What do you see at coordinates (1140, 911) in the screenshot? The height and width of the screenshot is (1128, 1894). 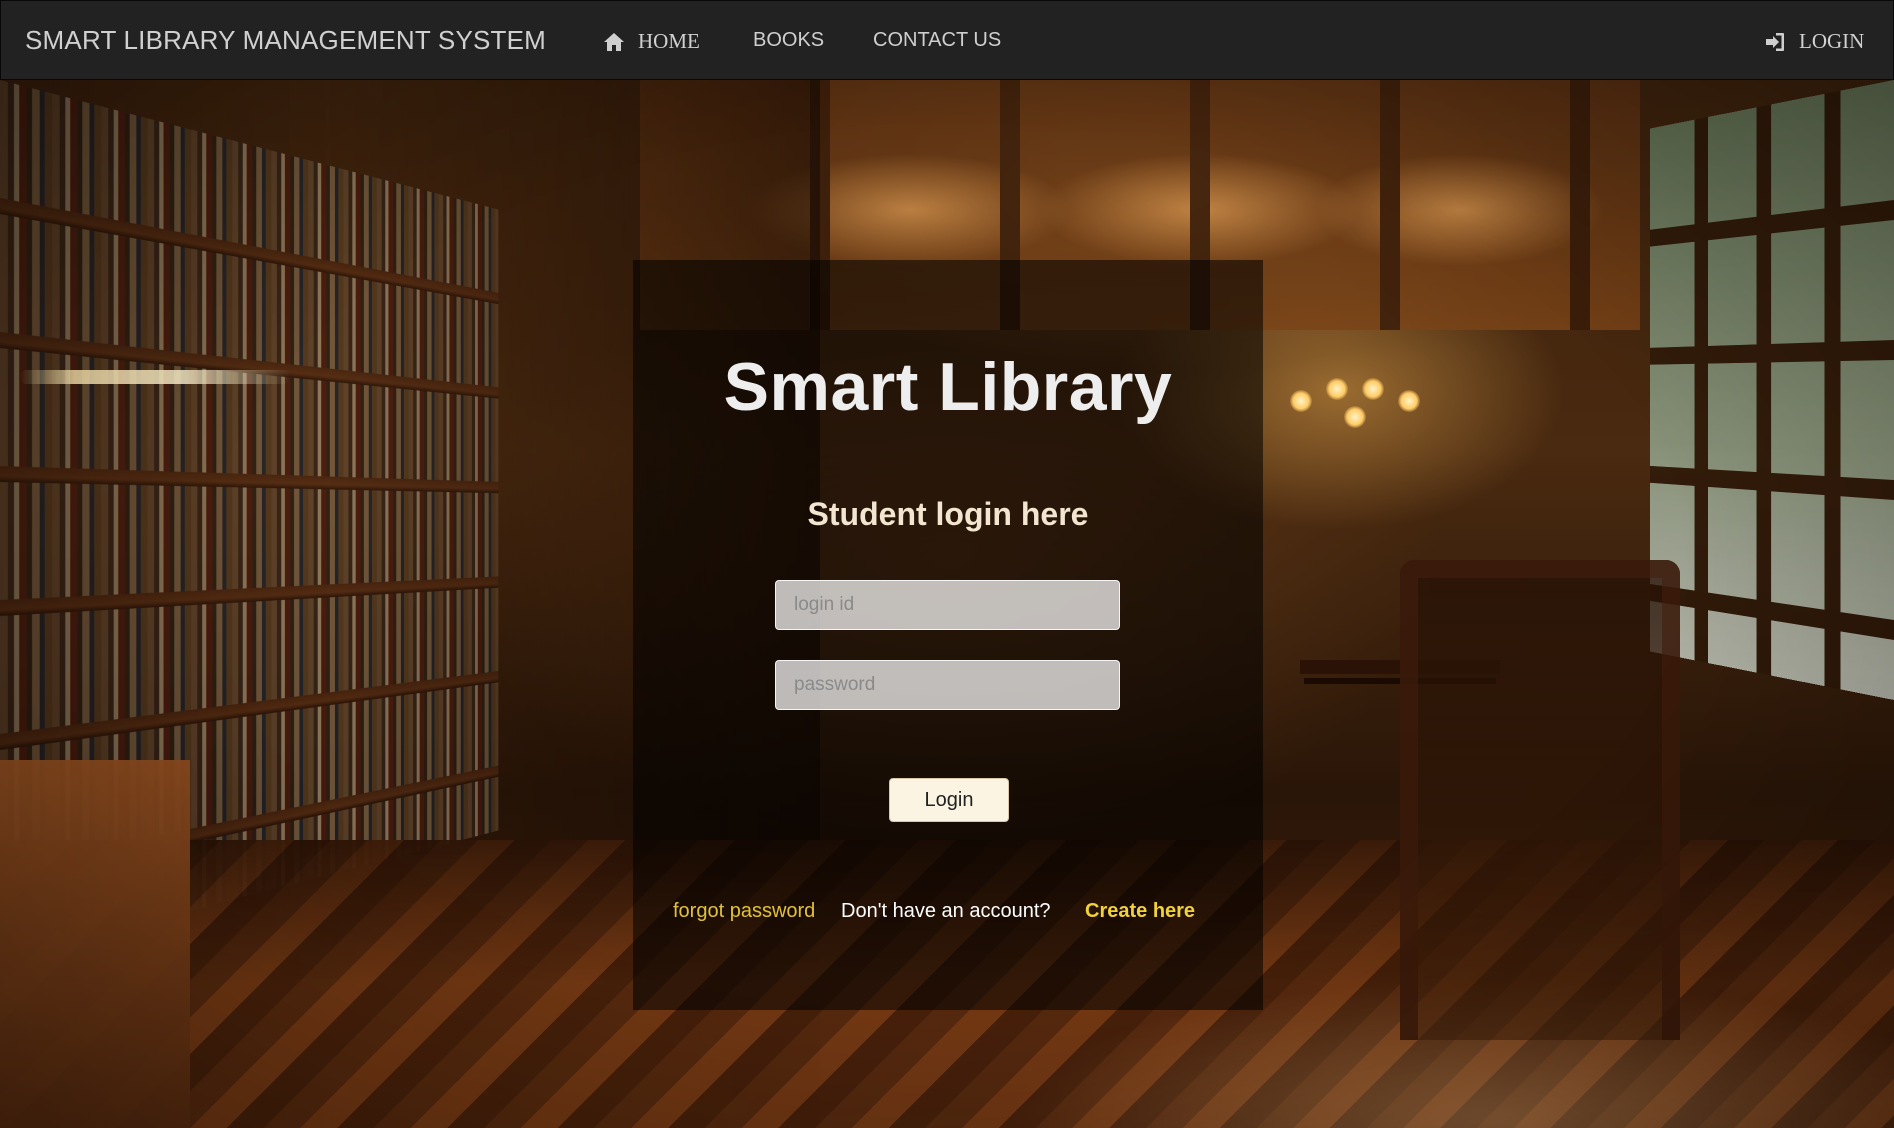 I see `create-account-link: Create here` at bounding box center [1140, 911].